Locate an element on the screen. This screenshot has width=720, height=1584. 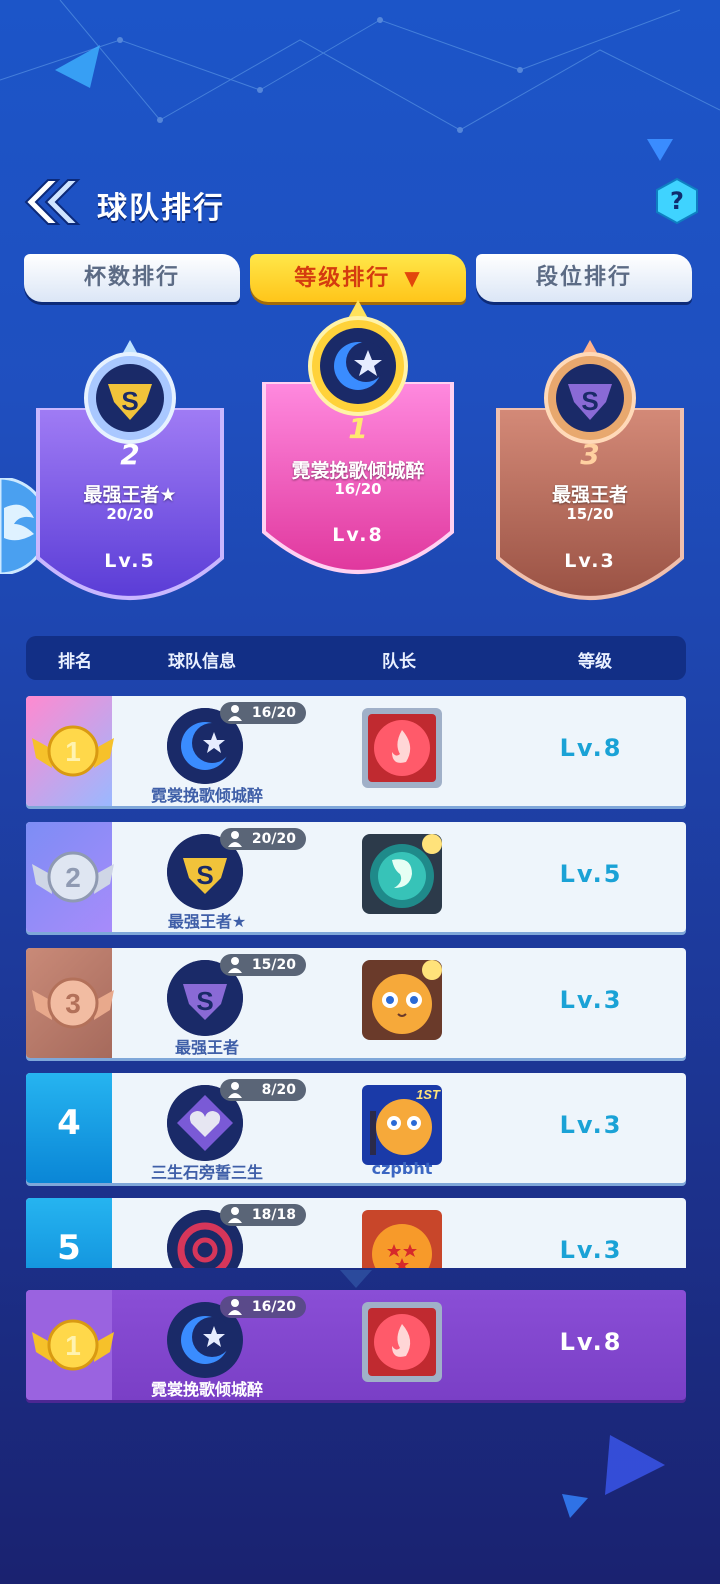
rank-cell: 4 is located at coordinates (69, 1128).